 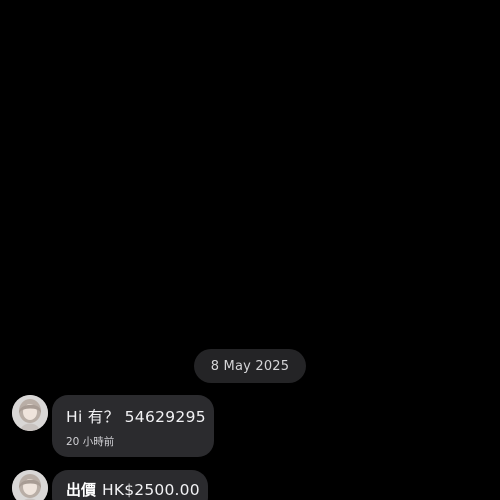 I want to click on offer-label: 出價, so click(x=81, y=490).